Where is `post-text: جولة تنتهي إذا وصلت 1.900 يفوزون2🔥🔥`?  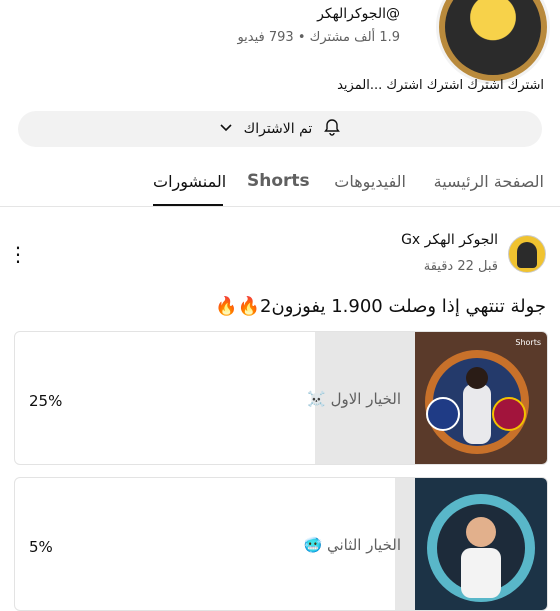
post-text: جولة تنتهي إذا وصلت 1.900 يفوزون2🔥🔥 is located at coordinates (380, 306).